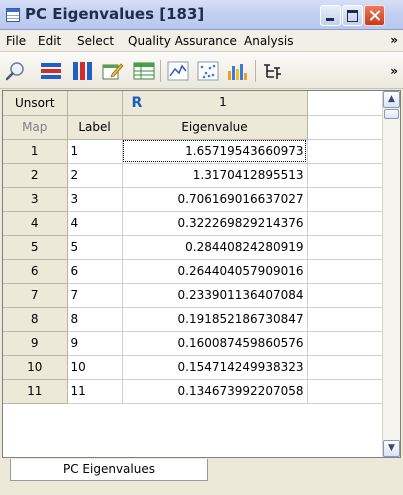 The height and width of the screenshot is (495, 403). I want to click on row-label: 4, so click(94, 223).